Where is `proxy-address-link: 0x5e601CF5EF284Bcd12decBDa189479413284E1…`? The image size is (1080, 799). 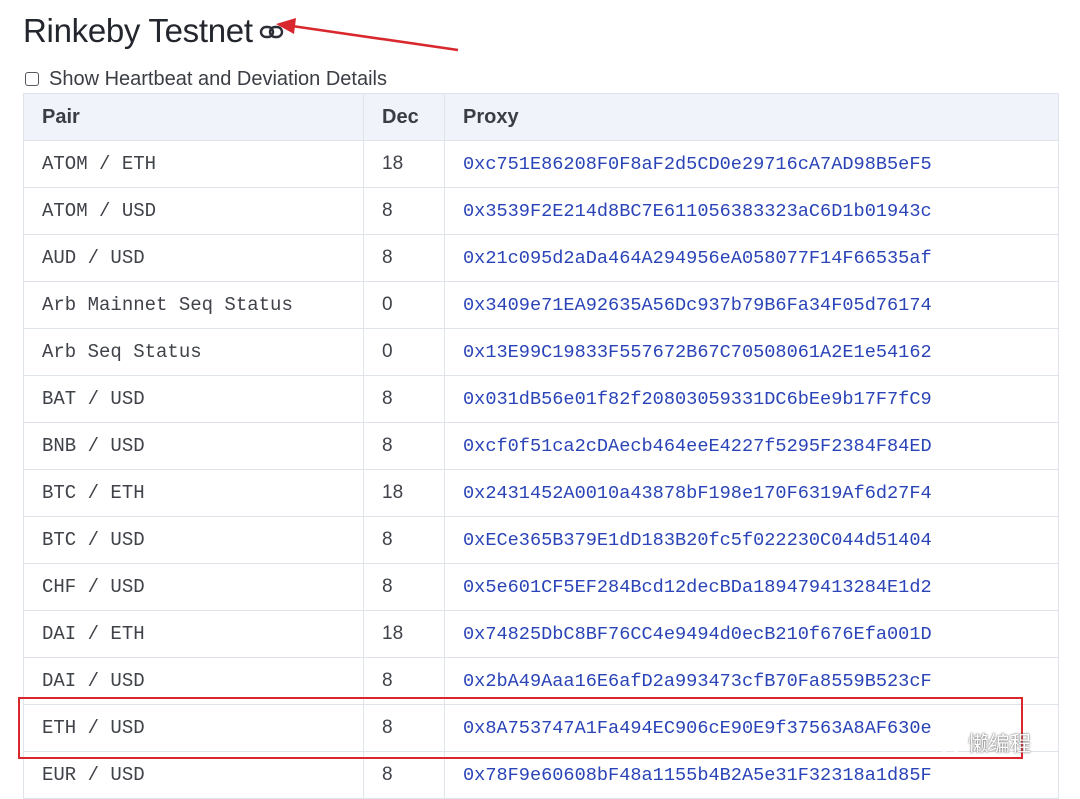
proxy-address-link: 0x5e601CF5EF284Bcd12decBDa189479413284E1… is located at coordinates (751, 587).